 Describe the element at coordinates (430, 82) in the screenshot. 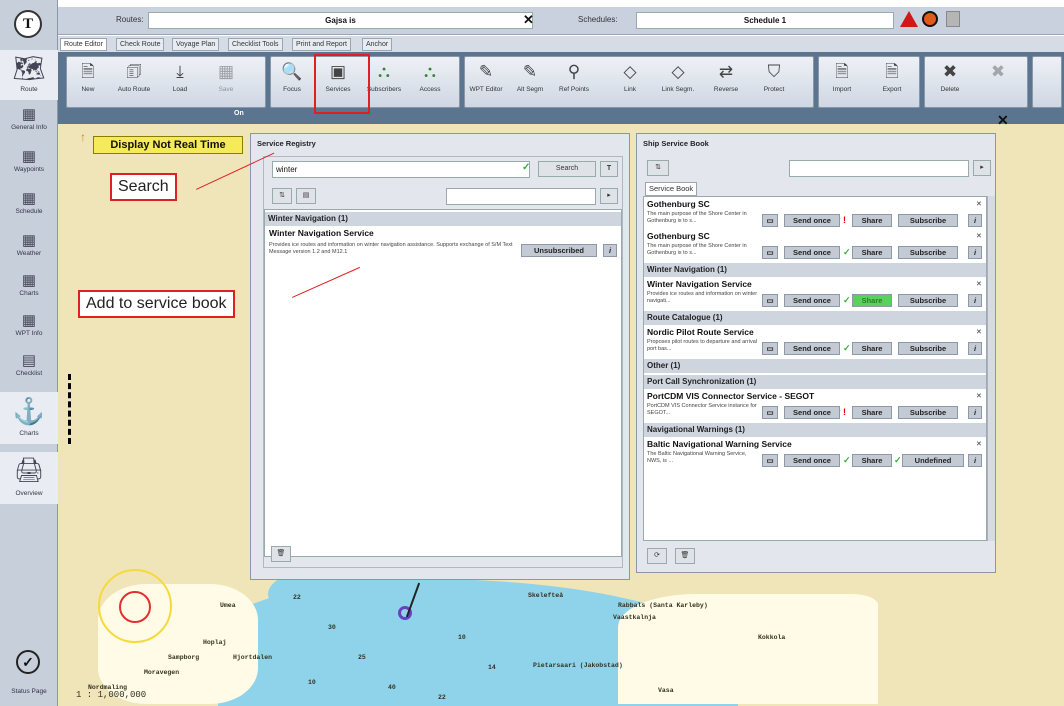

I see `access-button: ⛬ Access` at that location.